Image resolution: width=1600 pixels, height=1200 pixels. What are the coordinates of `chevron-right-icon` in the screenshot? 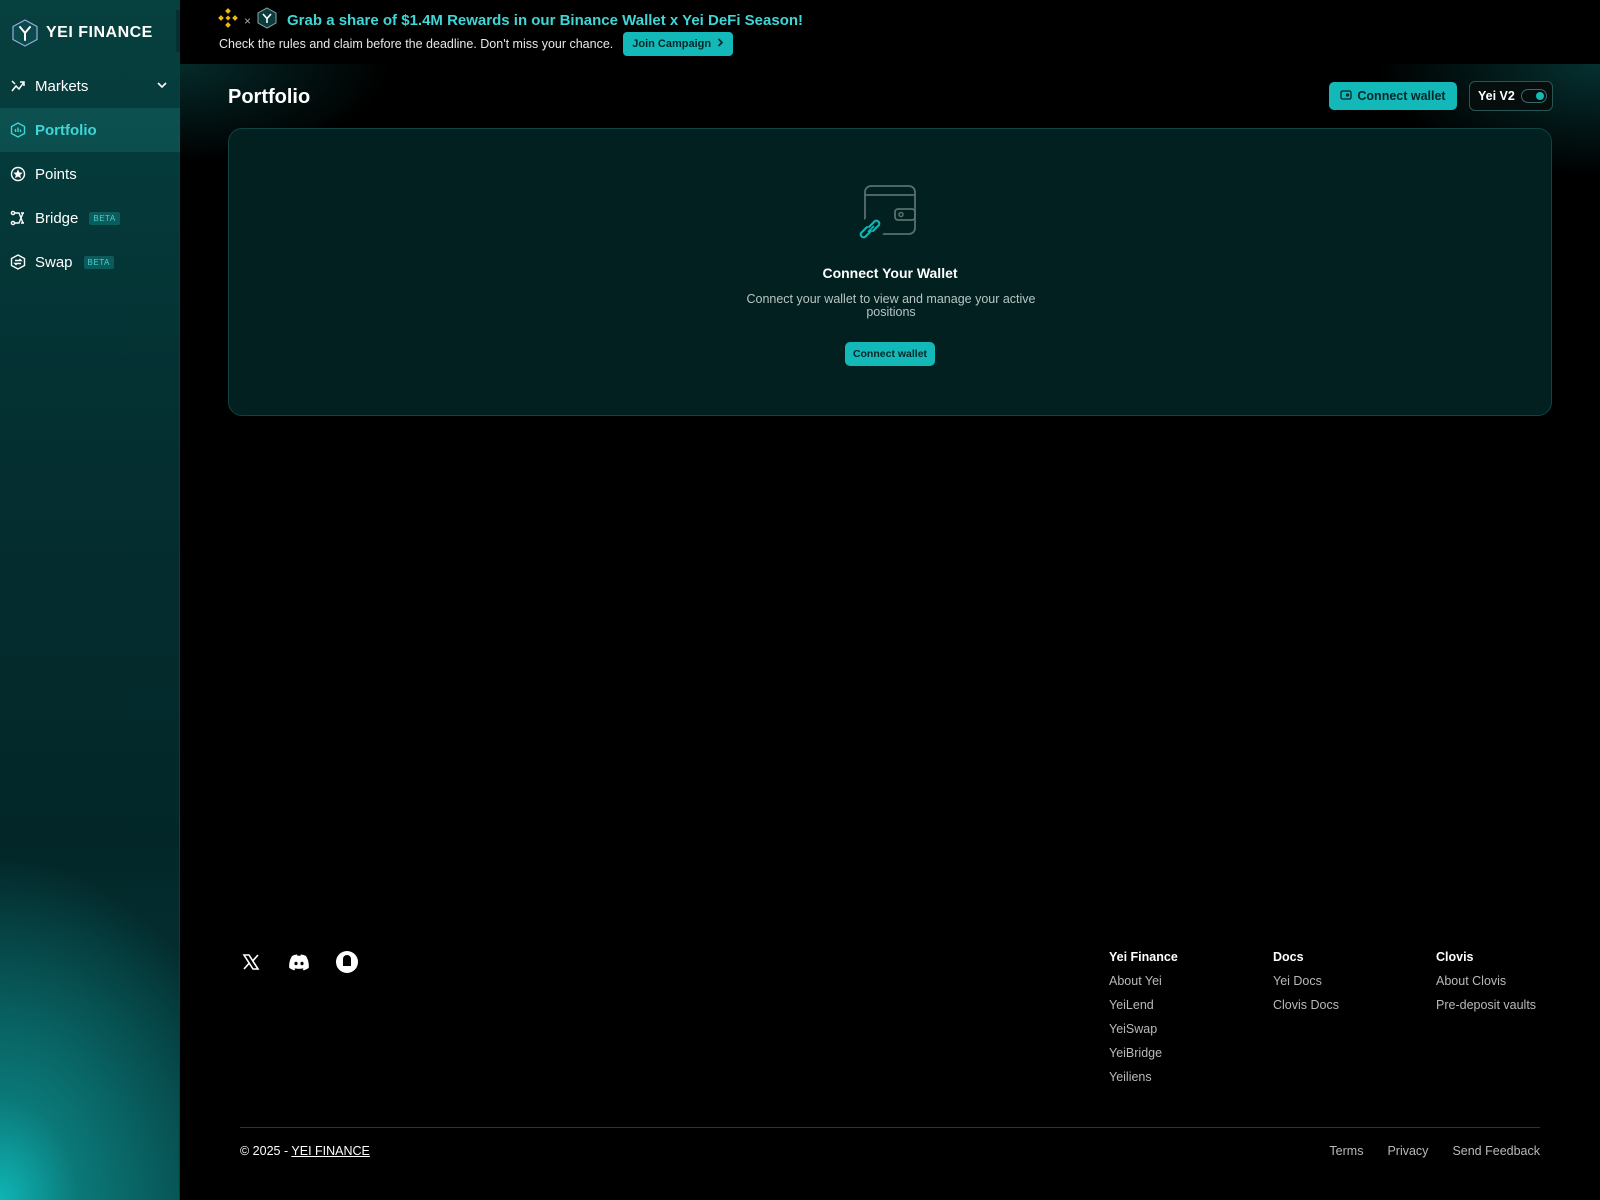 It's located at (720, 44).